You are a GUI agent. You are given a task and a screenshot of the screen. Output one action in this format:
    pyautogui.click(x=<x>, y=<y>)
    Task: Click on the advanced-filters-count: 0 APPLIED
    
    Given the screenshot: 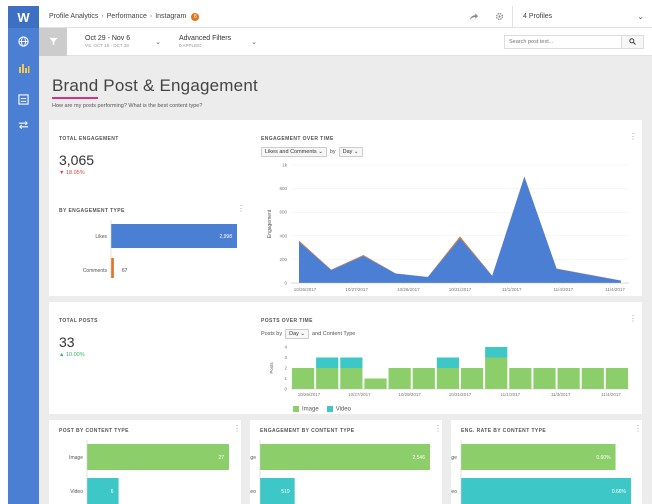 What is the action you would take?
    pyautogui.click(x=190, y=45)
    